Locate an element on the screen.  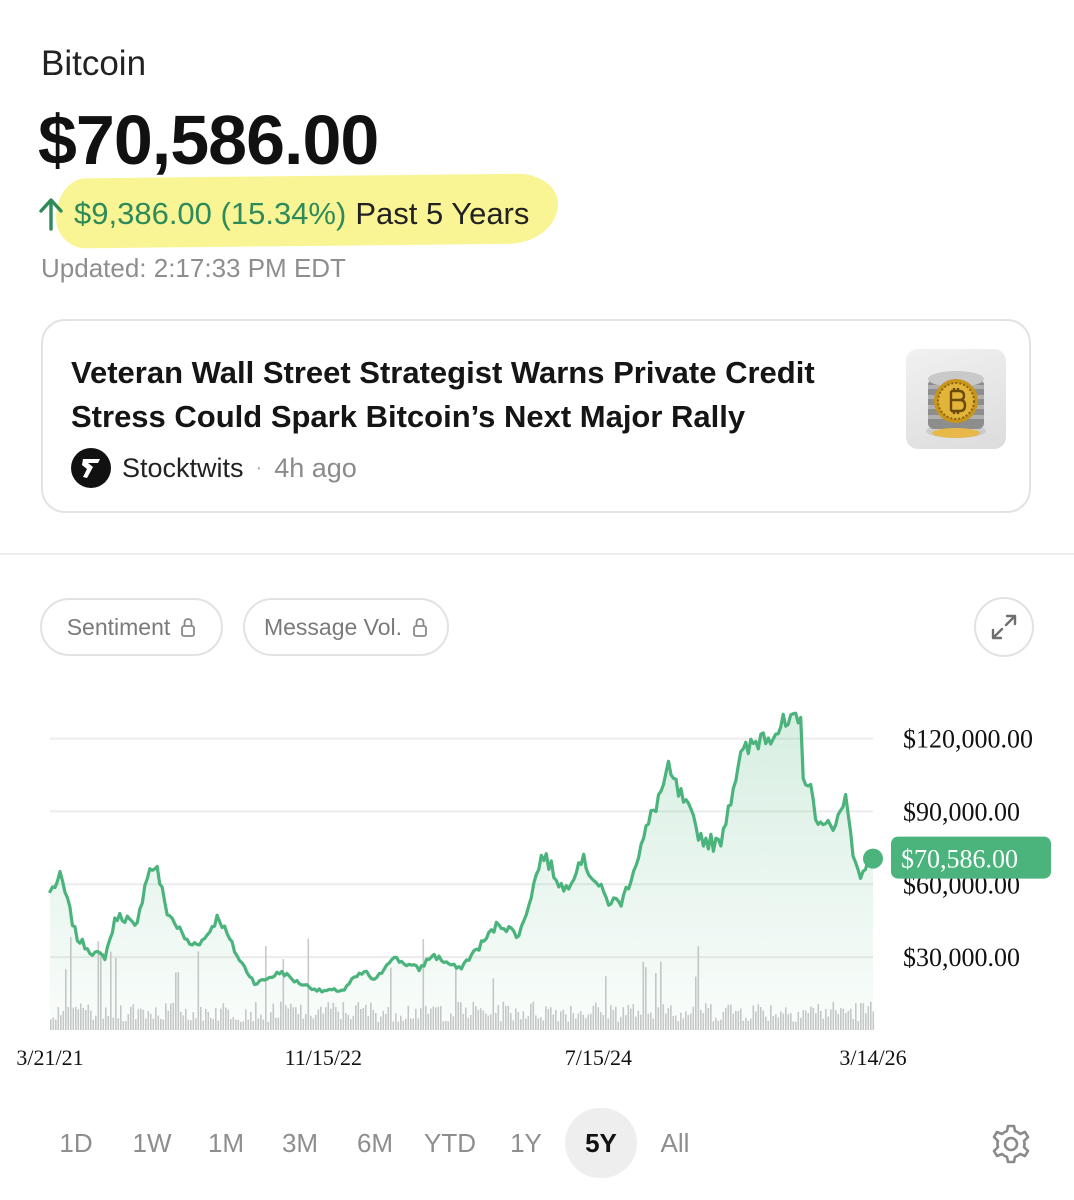
time-range-tabs: 1D 1W 1M 3M 6M YTD 1Y 5Y All is located at coordinates (537, 1146).